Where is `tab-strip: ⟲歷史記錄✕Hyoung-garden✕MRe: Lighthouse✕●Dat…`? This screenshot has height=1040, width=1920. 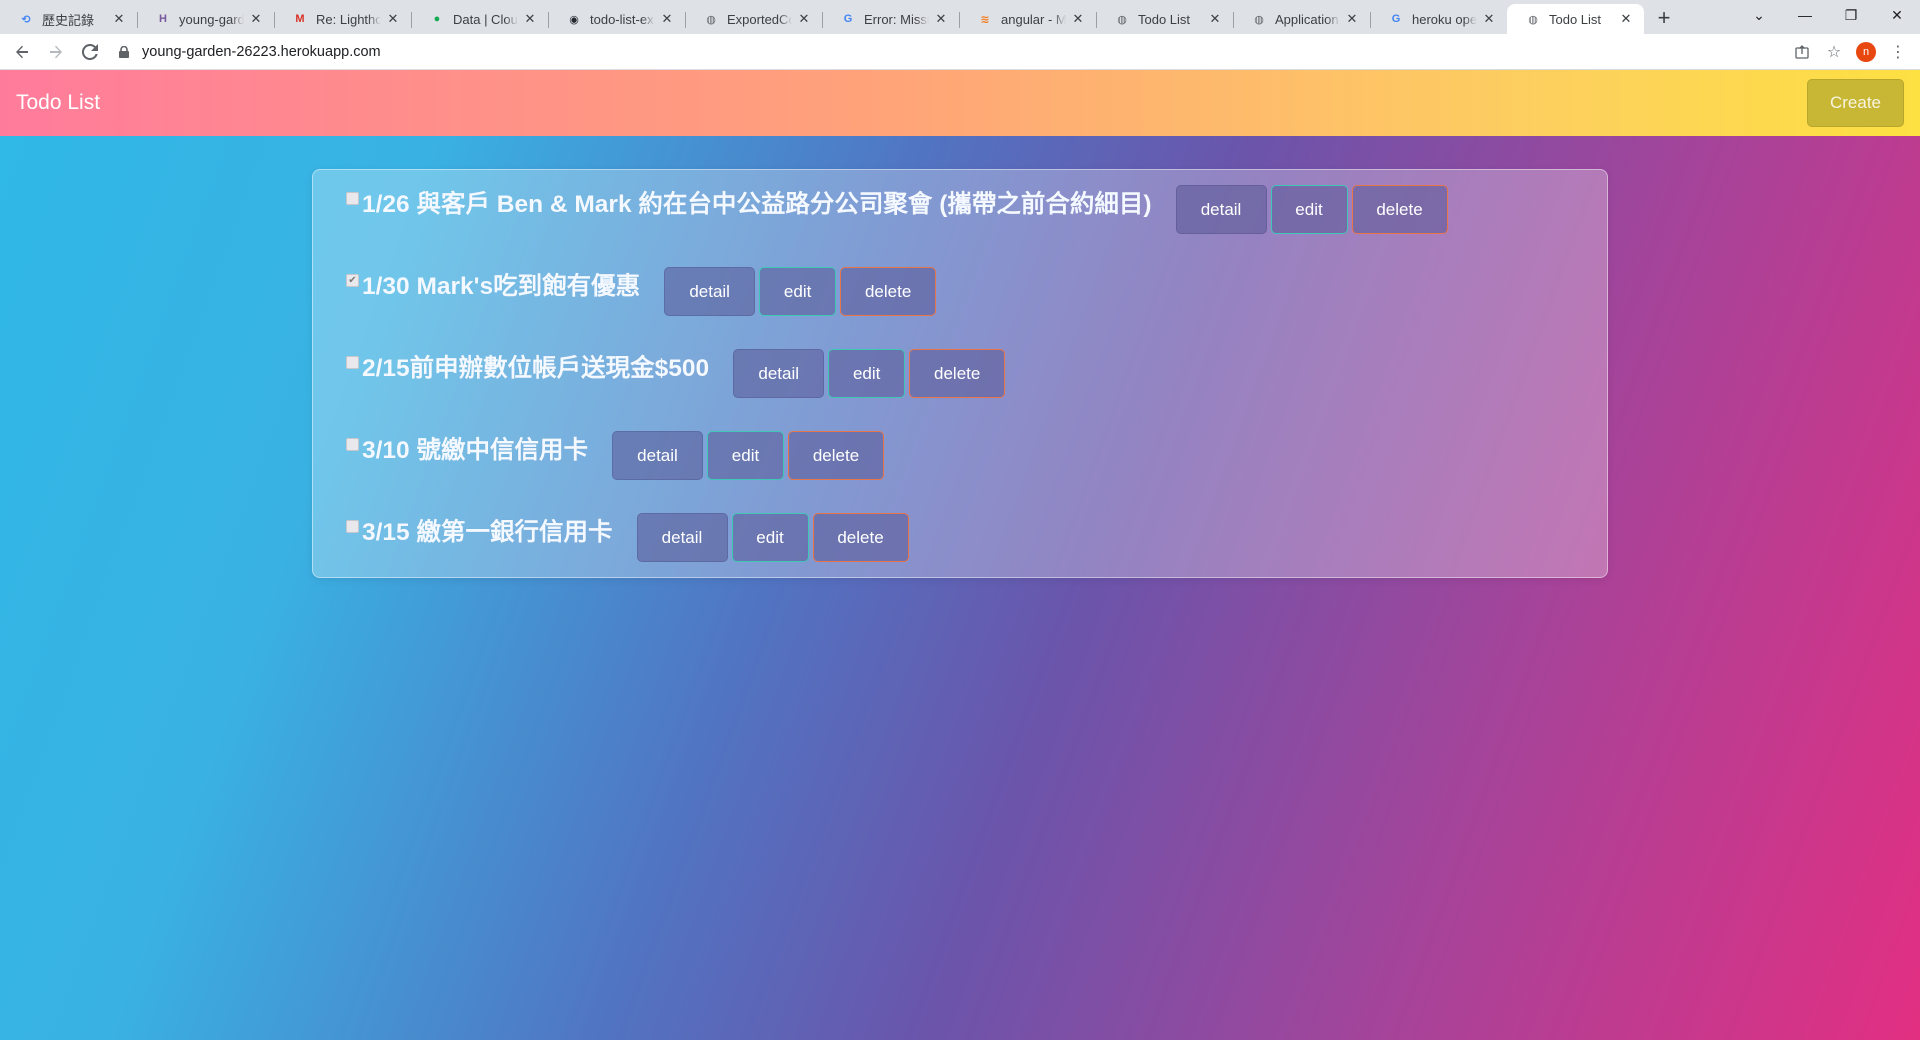
tab-strip: ⟲歷史記錄✕Hyoung-garden✕MRe: Lighthouse✕●Dat… is located at coordinates (960, 17).